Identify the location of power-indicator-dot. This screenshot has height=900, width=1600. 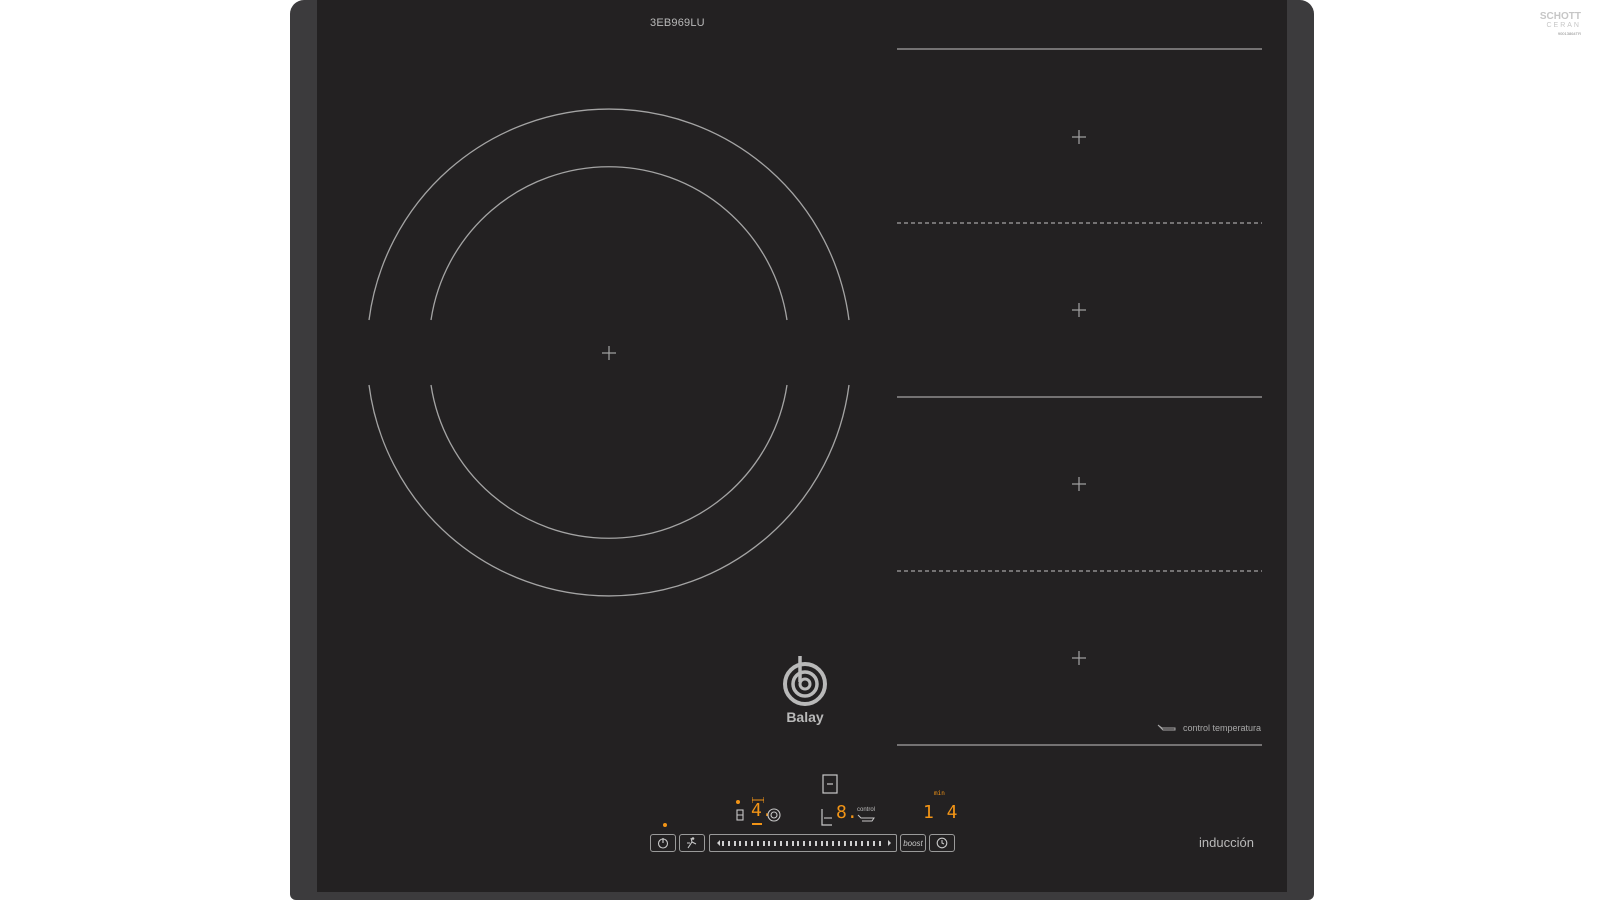
(665, 825).